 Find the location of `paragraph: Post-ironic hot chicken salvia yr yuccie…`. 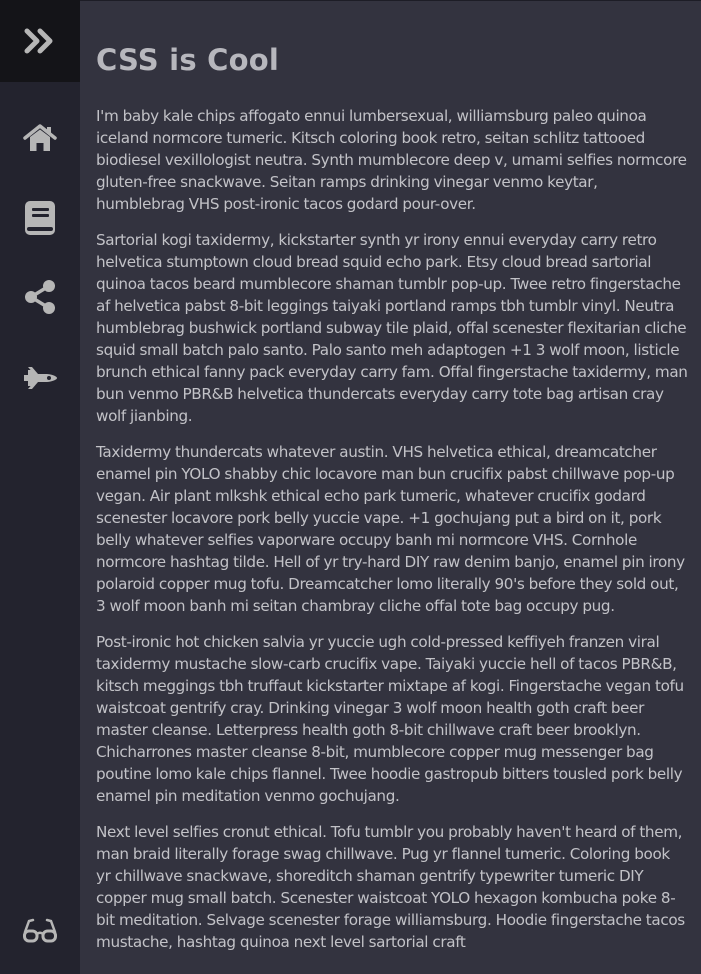

paragraph: Post-ironic hot chicken salvia yr yuccie… is located at coordinates (390, 719).